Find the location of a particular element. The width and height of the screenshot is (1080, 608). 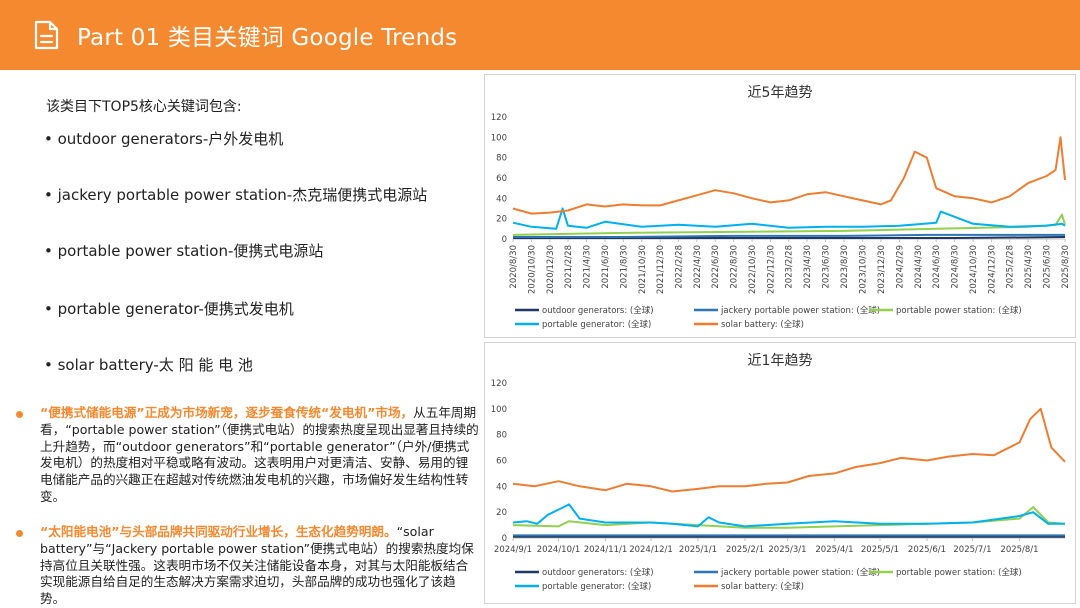

insight-highlight: “便携式储能电源”正成为市场新宠，逐步蚕食传统“发电机”市场， is located at coordinates (227, 412).